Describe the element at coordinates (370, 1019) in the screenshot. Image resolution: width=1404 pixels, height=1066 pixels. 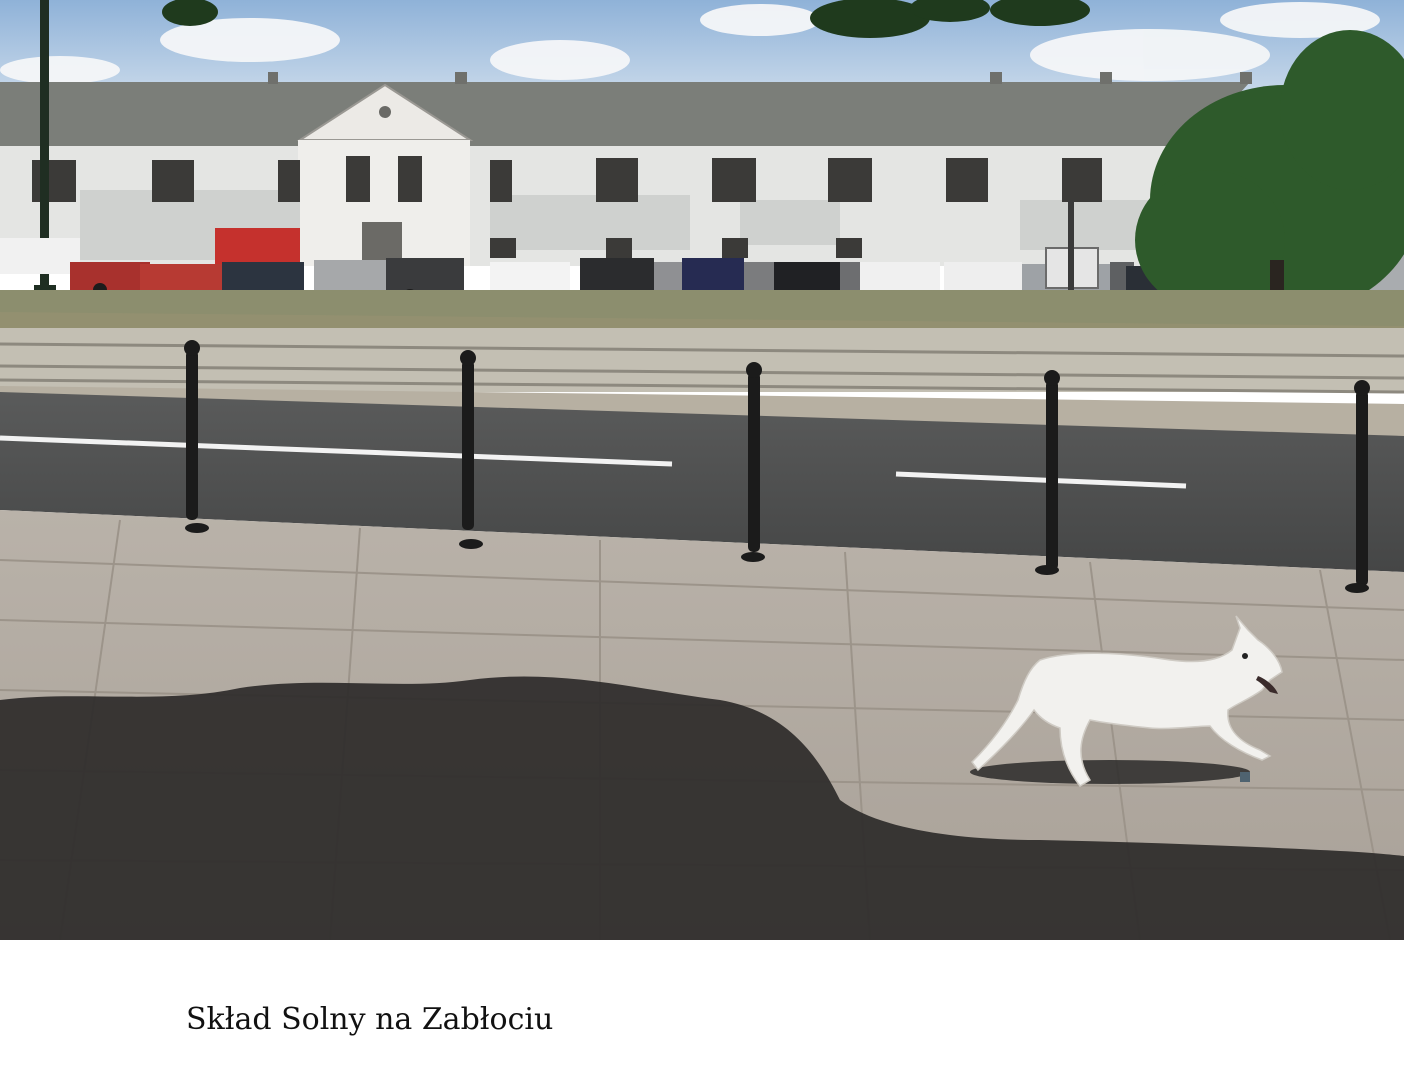
I see `photo-caption: Skład Solny na Zabłociu` at that location.